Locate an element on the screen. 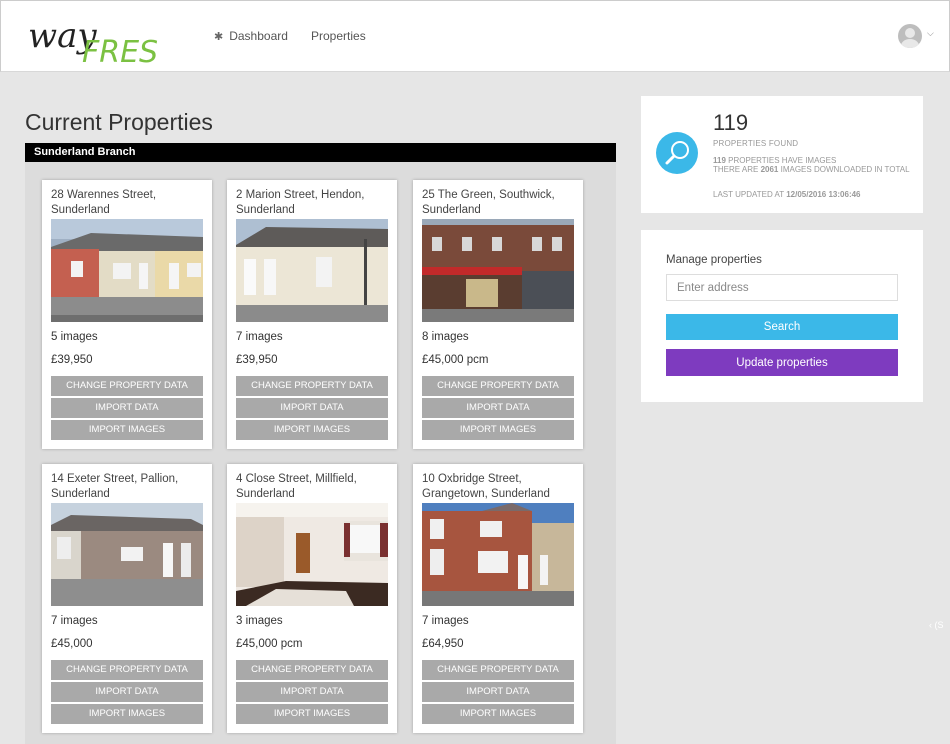 This screenshot has width=950, height=744. image-count: 3 images is located at coordinates (259, 621).